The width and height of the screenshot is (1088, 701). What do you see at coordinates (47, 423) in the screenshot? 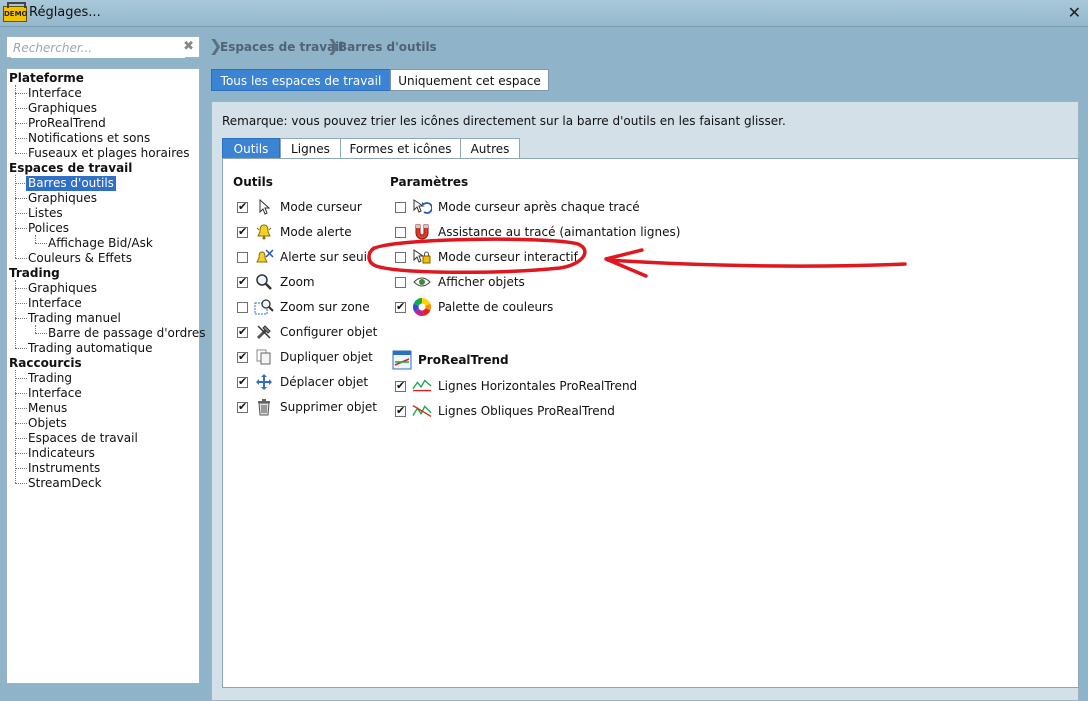
I see `tree-item-sc-objets: Objets` at bounding box center [47, 423].